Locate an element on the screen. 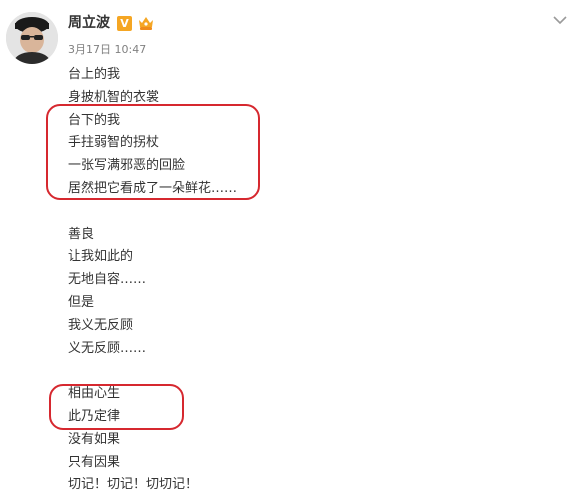 The image size is (578, 497). poem-line: 没有如果 is located at coordinates (94, 439).